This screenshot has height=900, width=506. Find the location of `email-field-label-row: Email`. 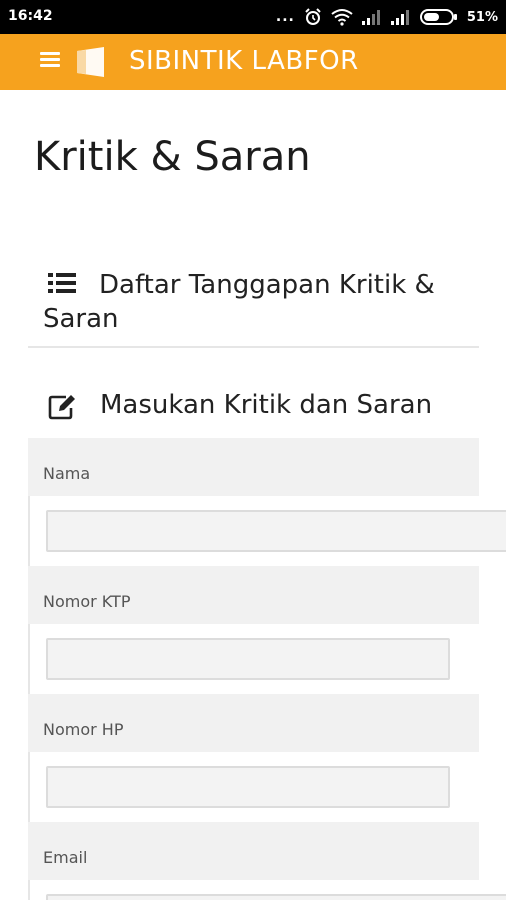

email-field-label-row: Email is located at coordinates (253, 851).